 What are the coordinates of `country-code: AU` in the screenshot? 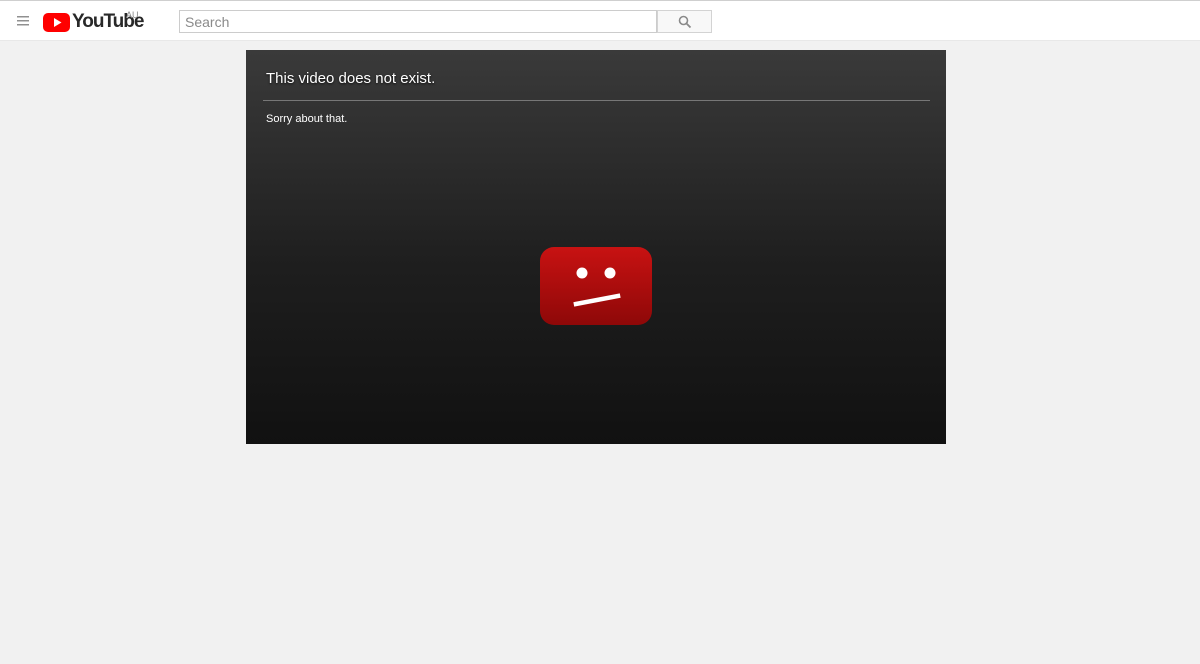 It's located at (132, 15).